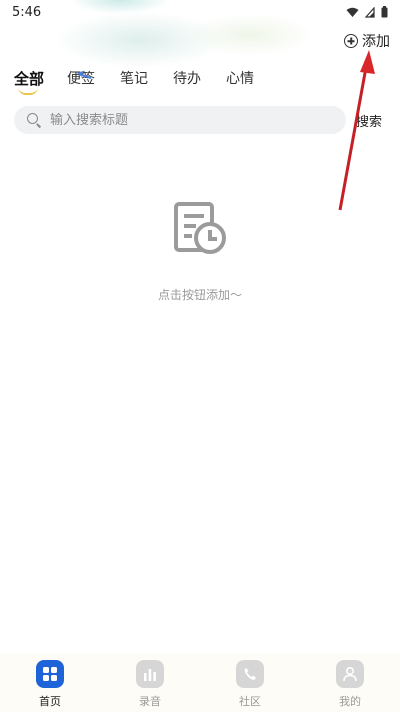 Image resolution: width=400 pixels, height=712 pixels. I want to click on tab-todo: 待办, so click(199, 80).